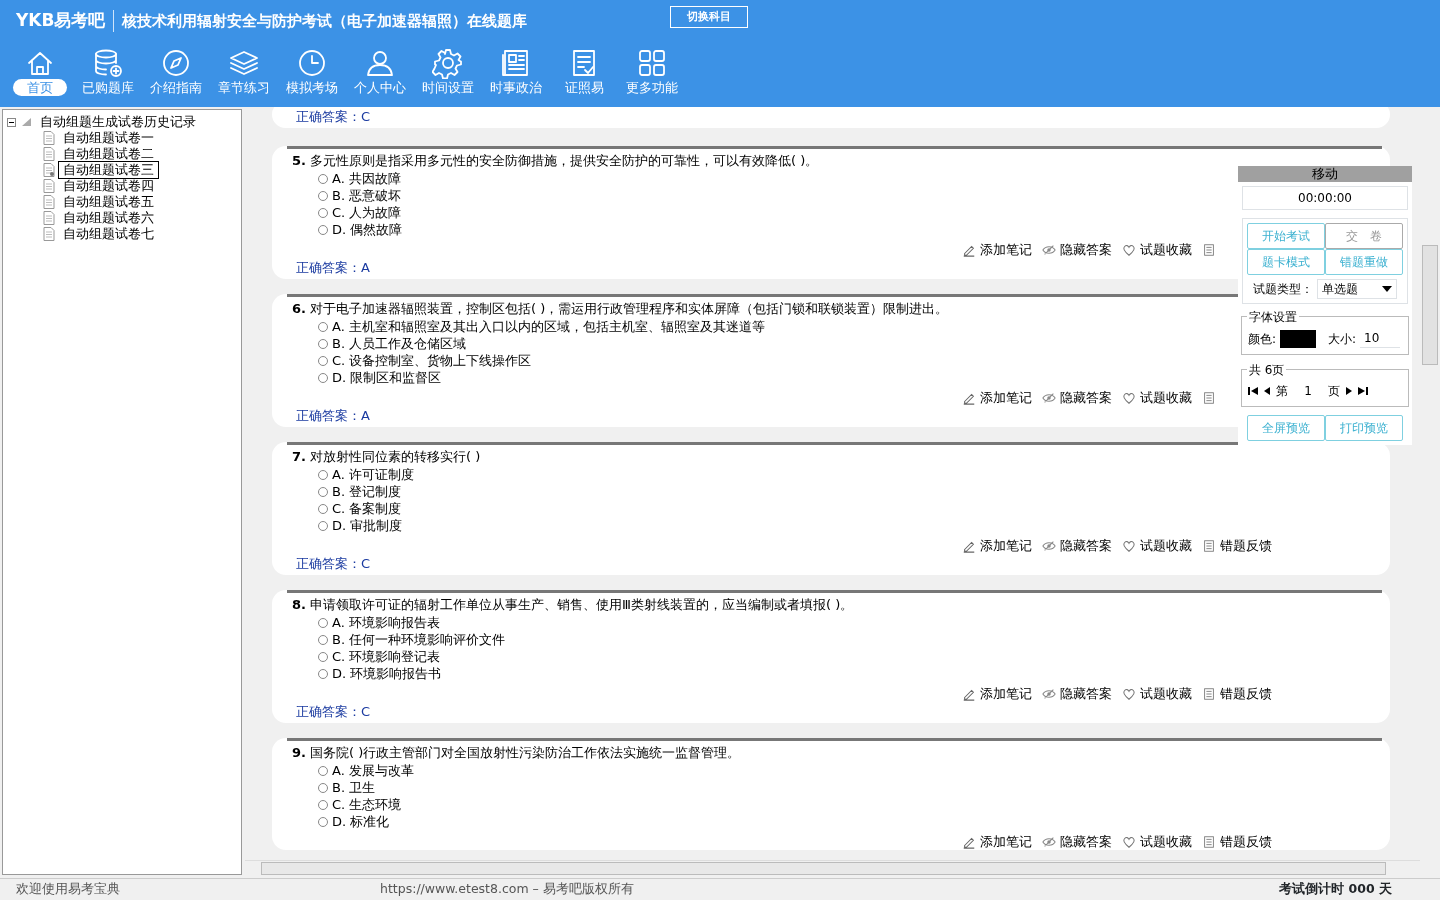 The width and height of the screenshot is (1440, 900). What do you see at coordinates (1267, 391) in the screenshot?
I see `previous-page-icon` at bounding box center [1267, 391].